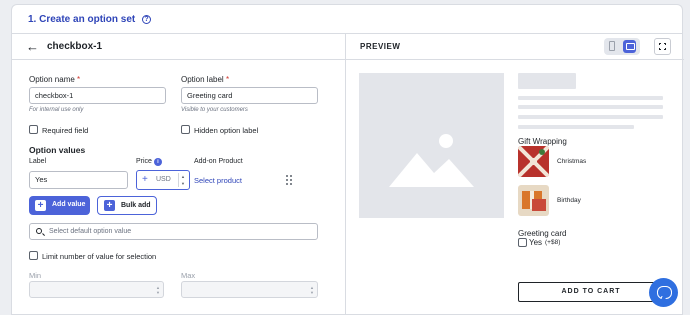  I want to click on search-icon, so click(39, 231).